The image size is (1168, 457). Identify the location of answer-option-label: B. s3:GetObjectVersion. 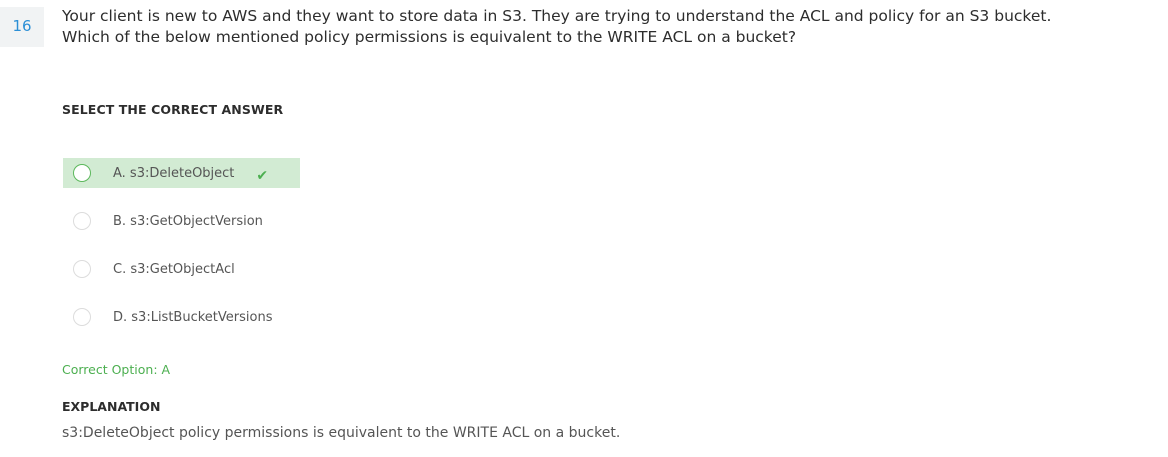
(188, 221).